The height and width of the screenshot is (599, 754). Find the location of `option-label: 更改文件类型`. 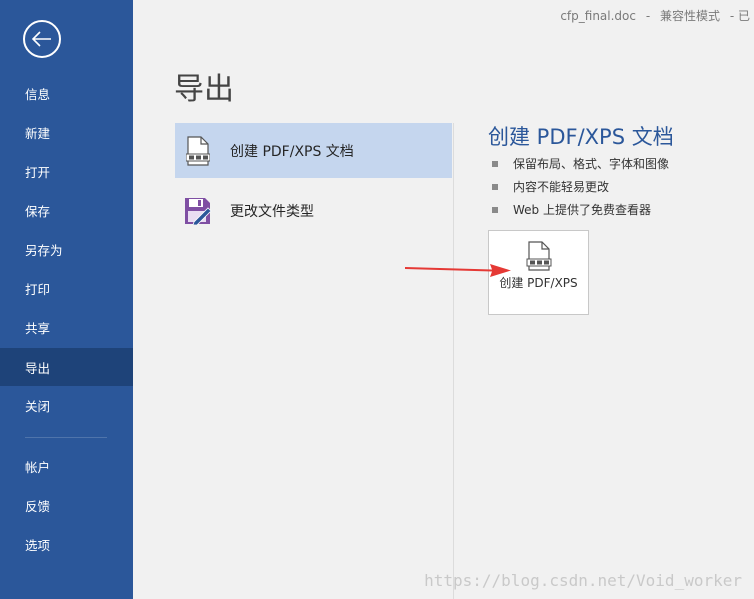

option-label: 更改文件类型 is located at coordinates (272, 211).